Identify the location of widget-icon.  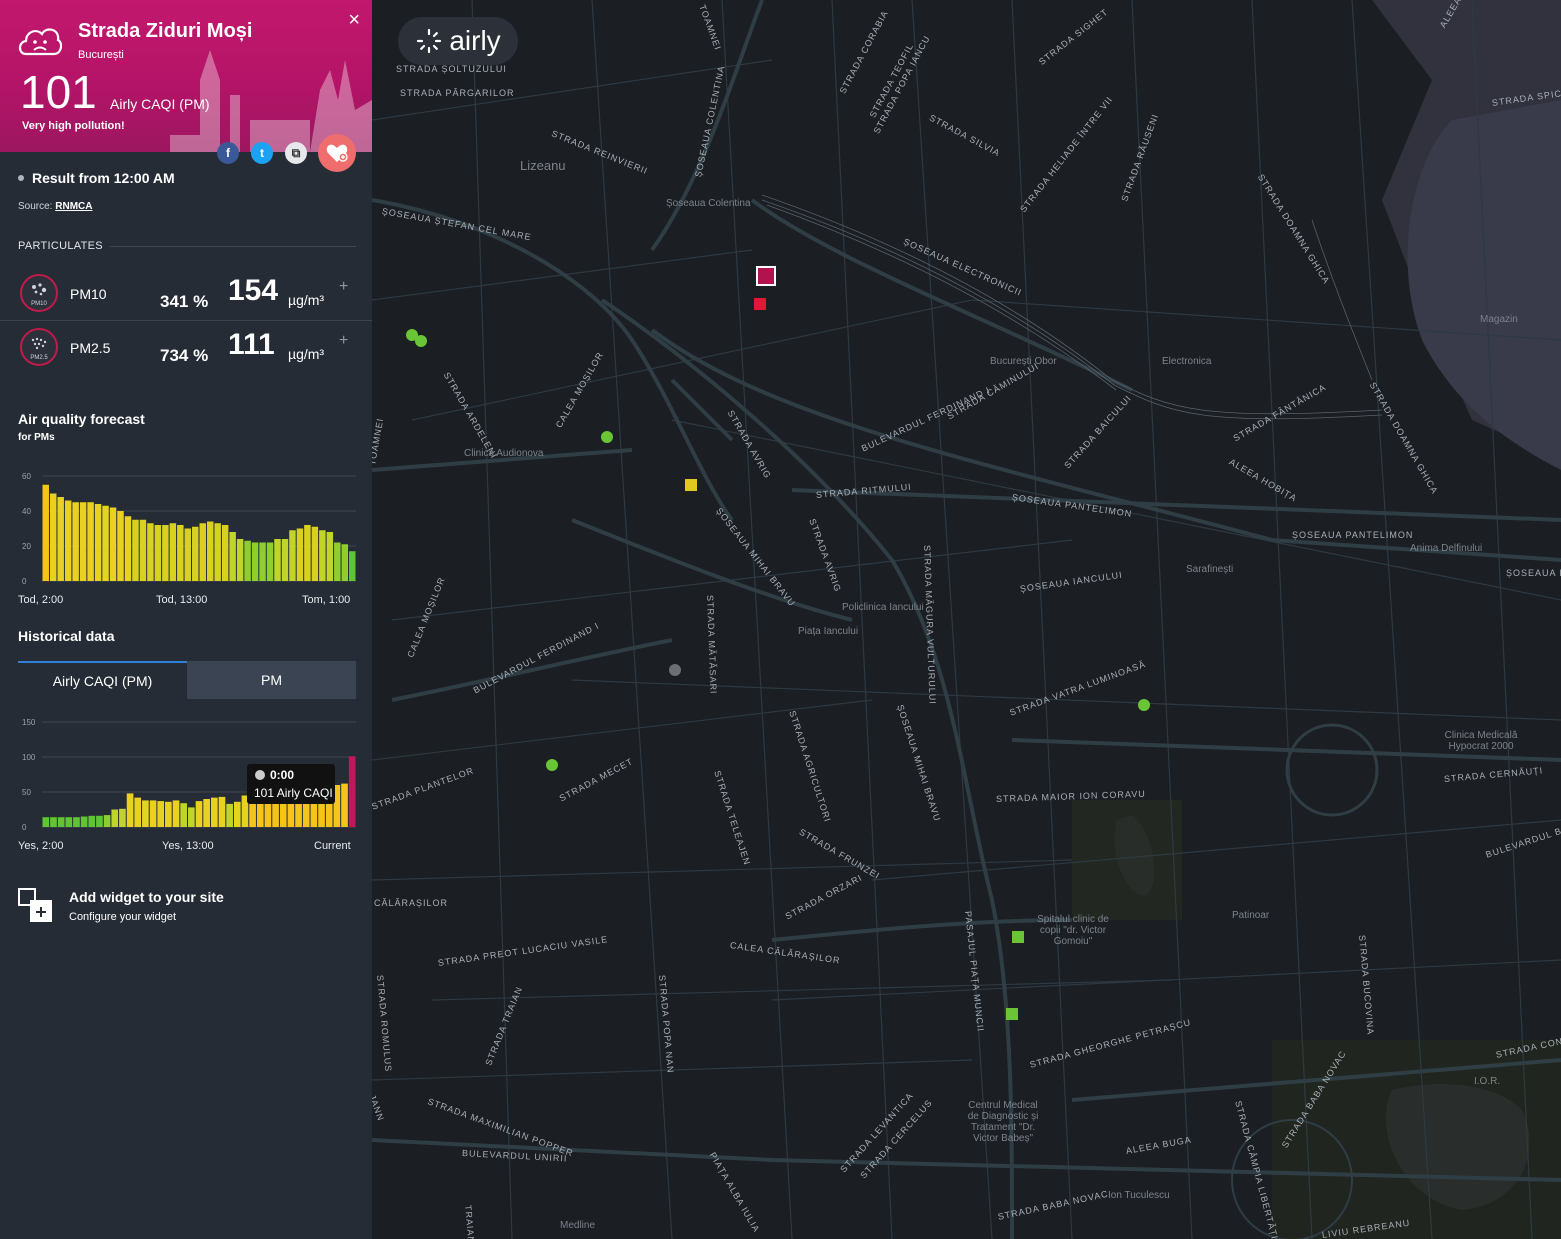
(36, 906).